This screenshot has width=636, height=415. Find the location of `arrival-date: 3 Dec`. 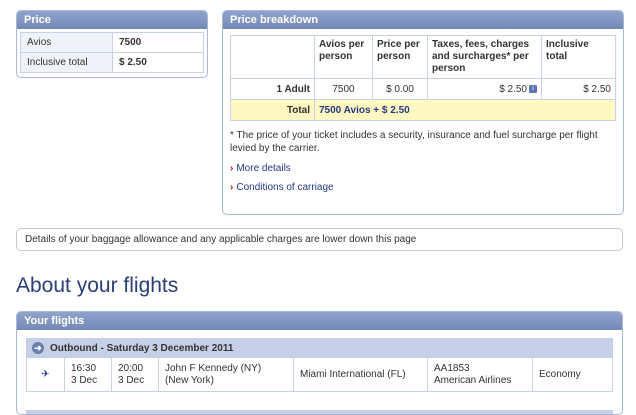

arrival-date: 3 Dec is located at coordinates (131, 380).